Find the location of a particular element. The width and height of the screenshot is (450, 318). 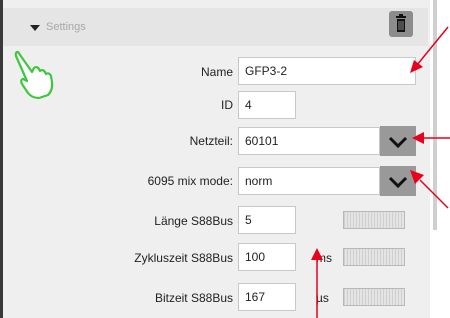

zykluszeit-input: 100 is located at coordinates (267, 257).